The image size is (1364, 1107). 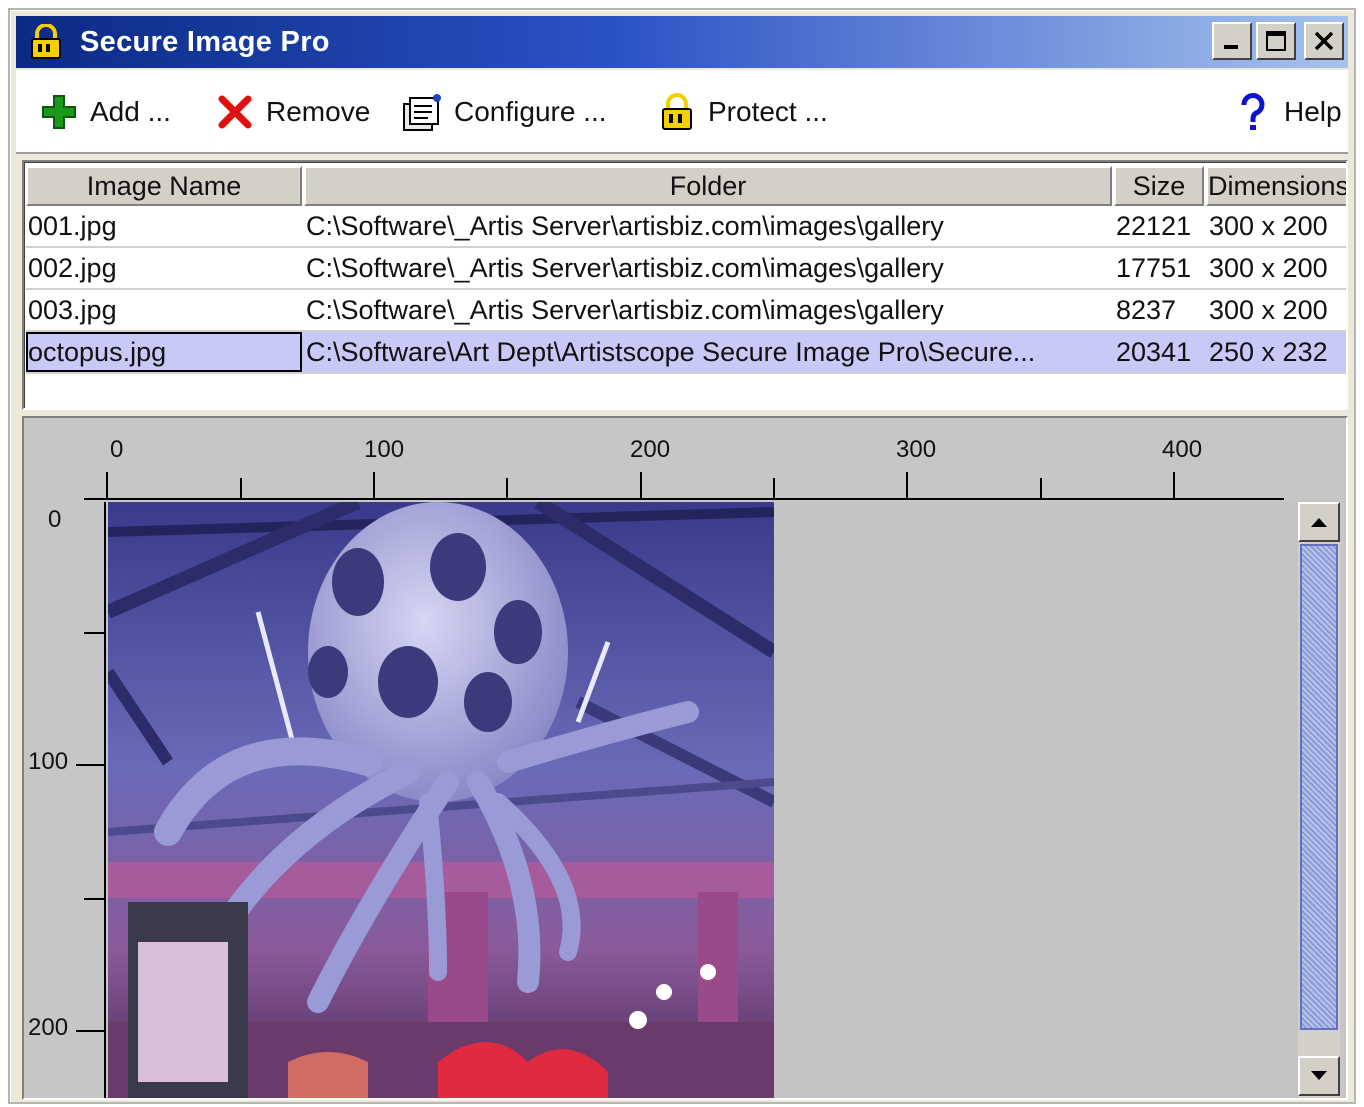 I want to click on cell-image-name: octopus.jpg, so click(x=164, y=352).